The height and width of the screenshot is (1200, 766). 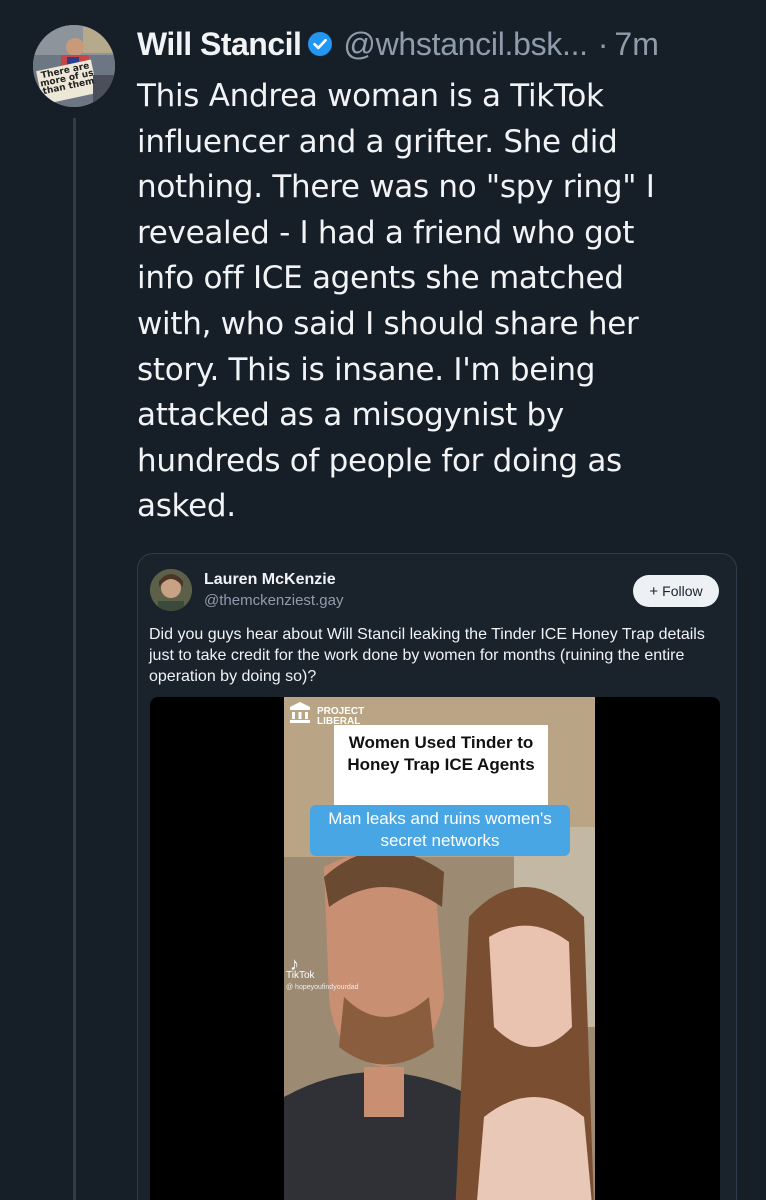 What do you see at coordinates (654, 591) in the screenshot?
I see `follow-plus-icon: +` at bounding box center [654, 591].